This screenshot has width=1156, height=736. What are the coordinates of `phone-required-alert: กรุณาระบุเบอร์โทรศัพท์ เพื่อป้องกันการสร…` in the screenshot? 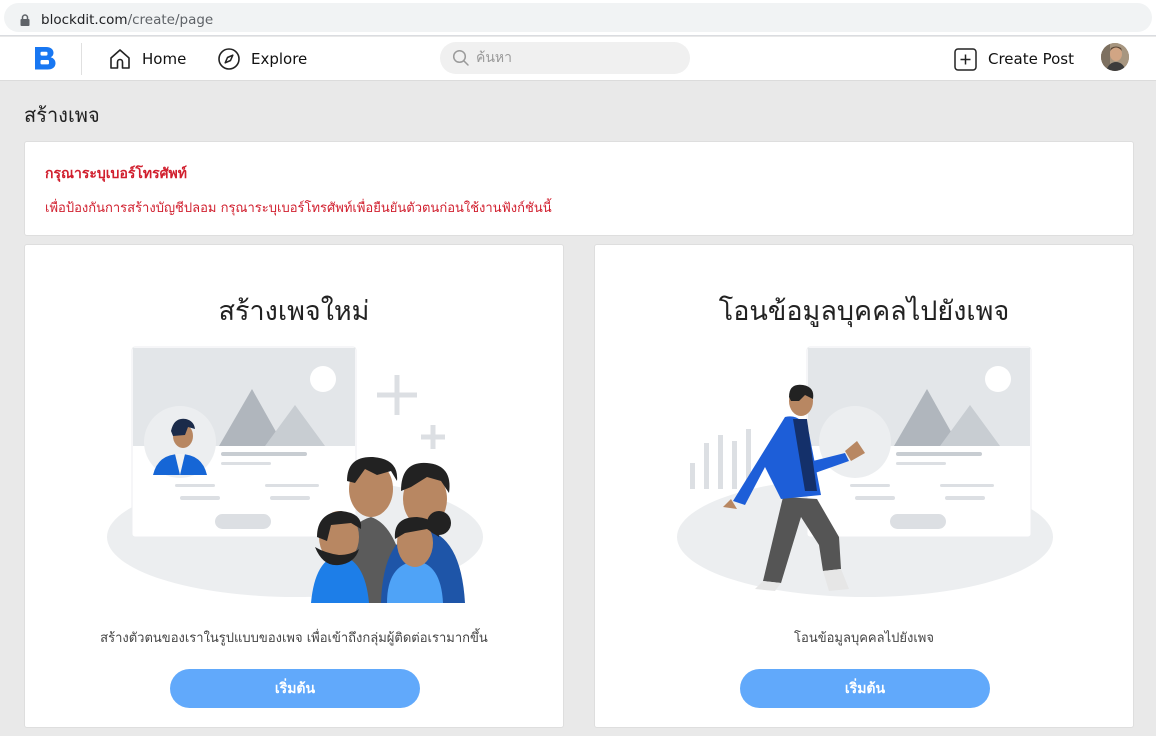 It's located at (579, 188).